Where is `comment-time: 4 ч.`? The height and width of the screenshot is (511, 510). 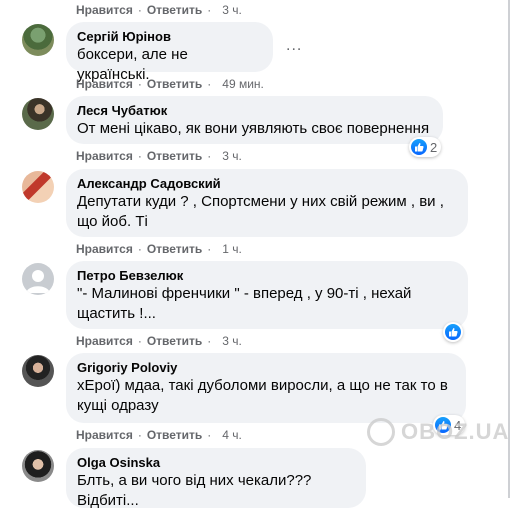 comment-time: 4 ч. is located at coordinates (232, 435).